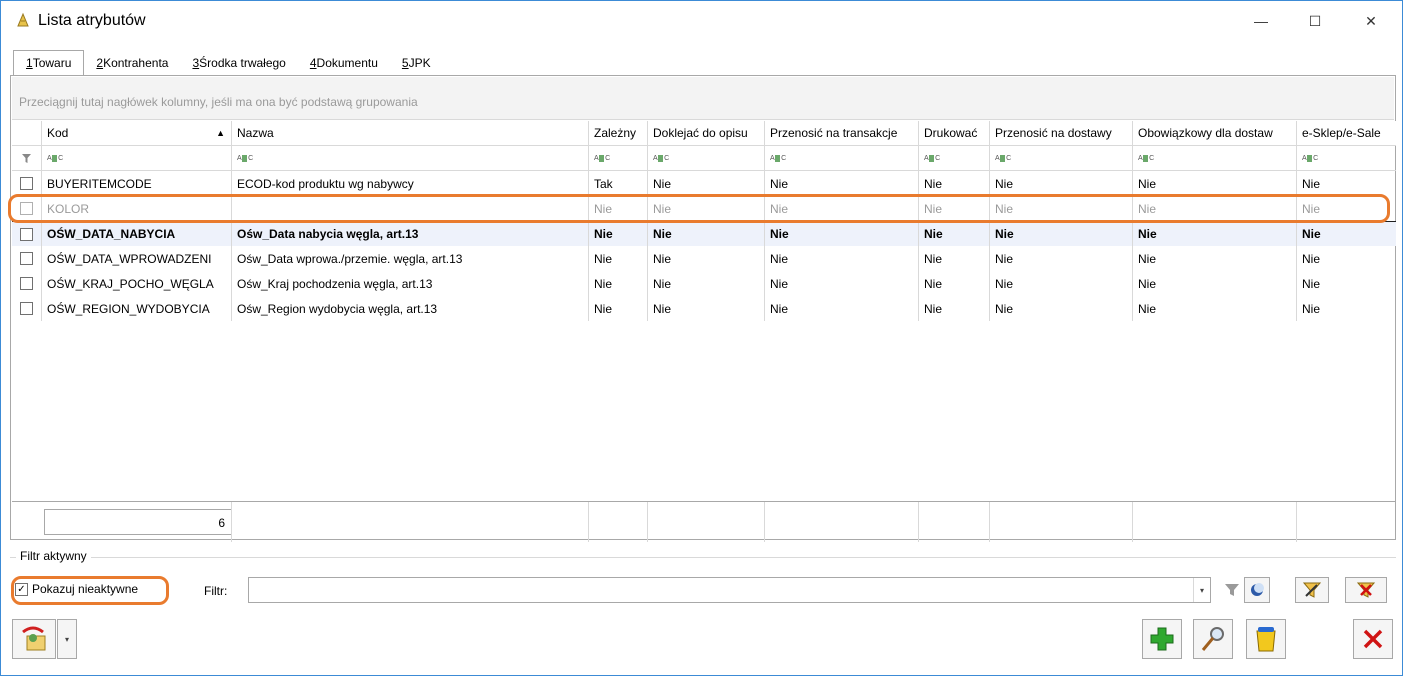 The height and width of the screenshot is (676, 1403). What do you see at coordinates (344, 63) in the screenshot?
I see `tab-dokumentu: 4 Dokumentu` at bounding box center [344, 63].